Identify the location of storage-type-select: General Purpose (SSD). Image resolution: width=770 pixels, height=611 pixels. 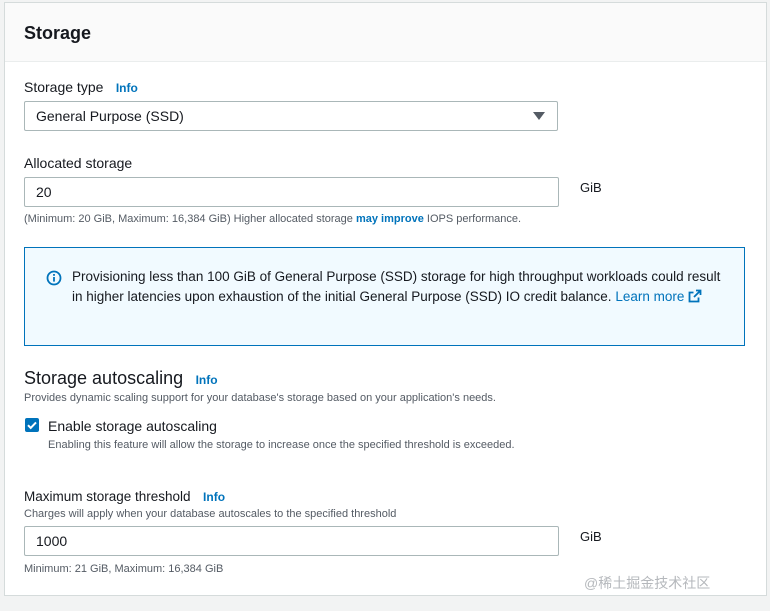
(291, 116).